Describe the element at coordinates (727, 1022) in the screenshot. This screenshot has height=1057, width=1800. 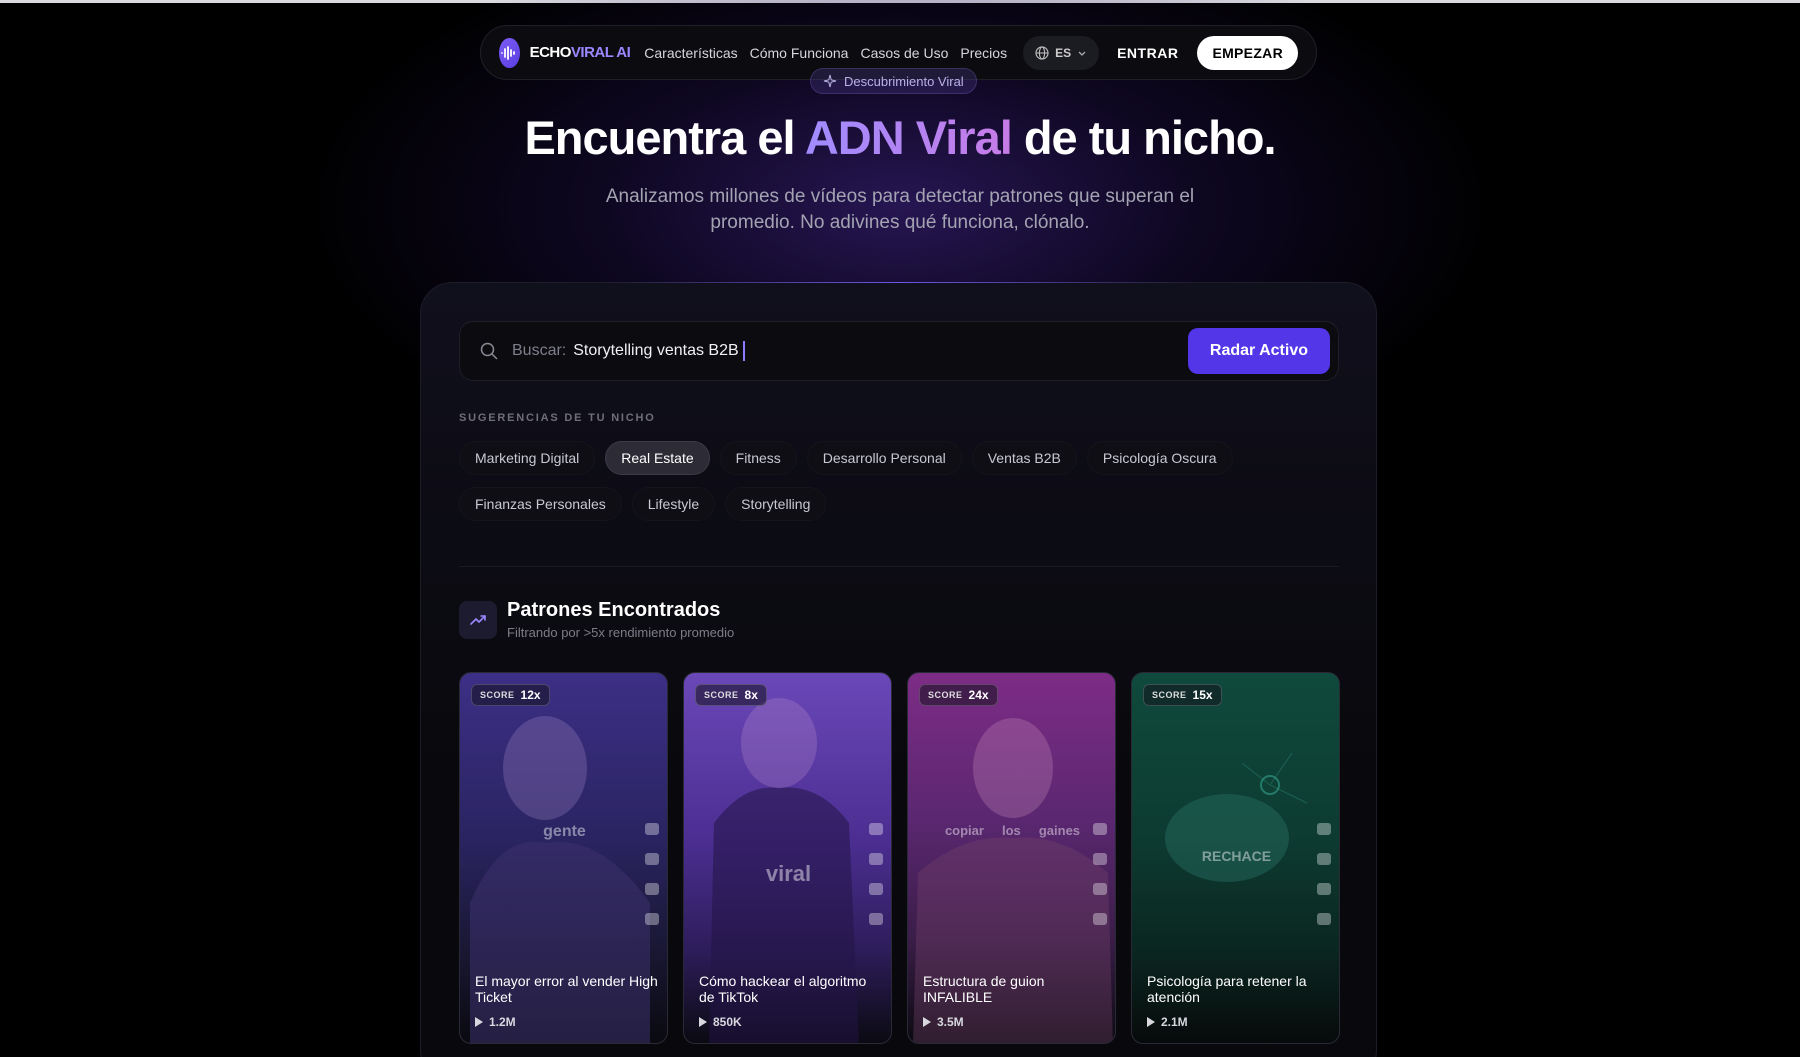
I see `views-count: 850K` at that location.